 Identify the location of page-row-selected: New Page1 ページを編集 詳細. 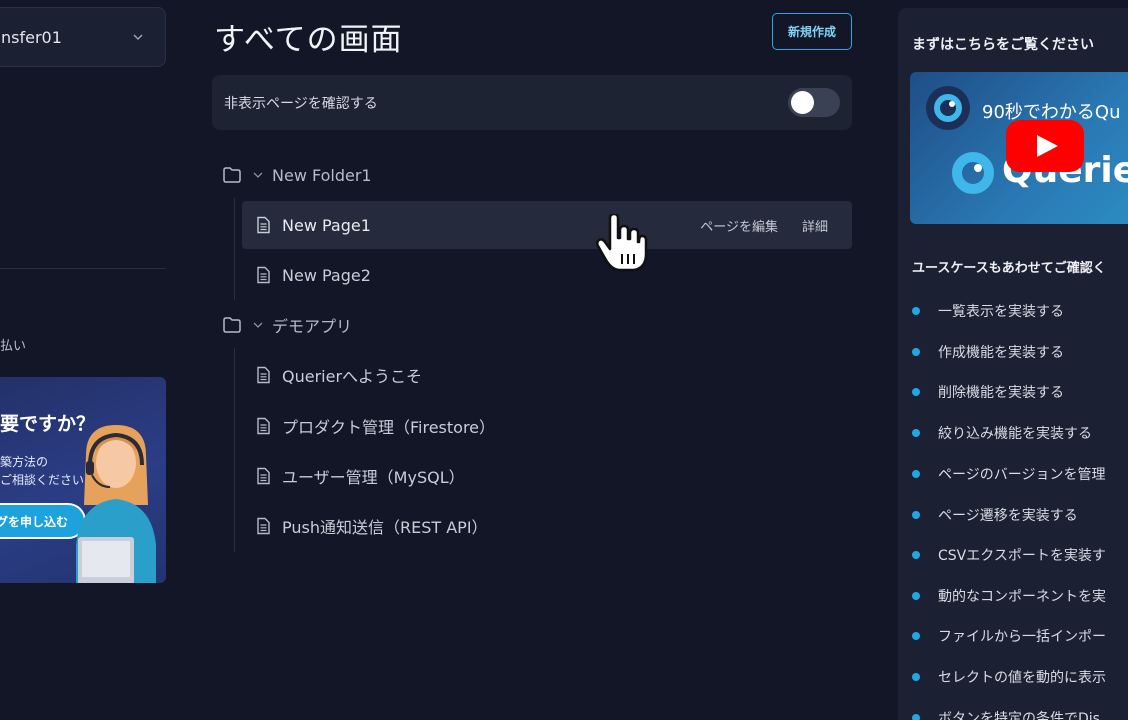
(547, 225).